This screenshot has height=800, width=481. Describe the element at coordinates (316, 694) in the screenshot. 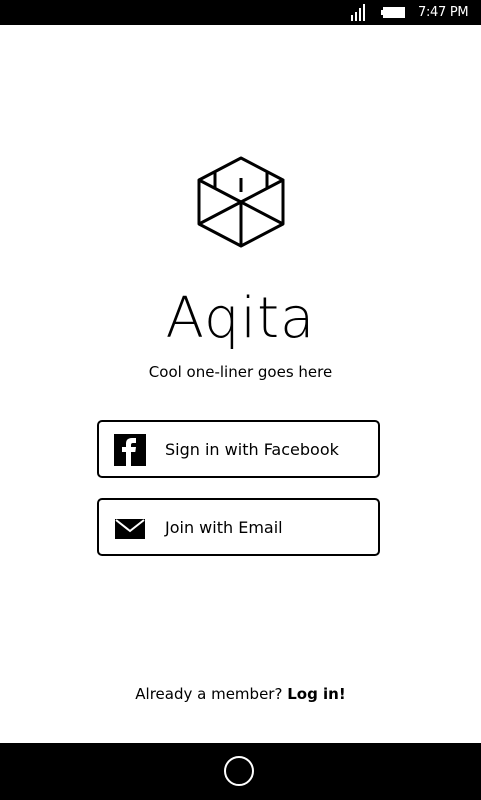

I see `login-link: Log in!` at that location.